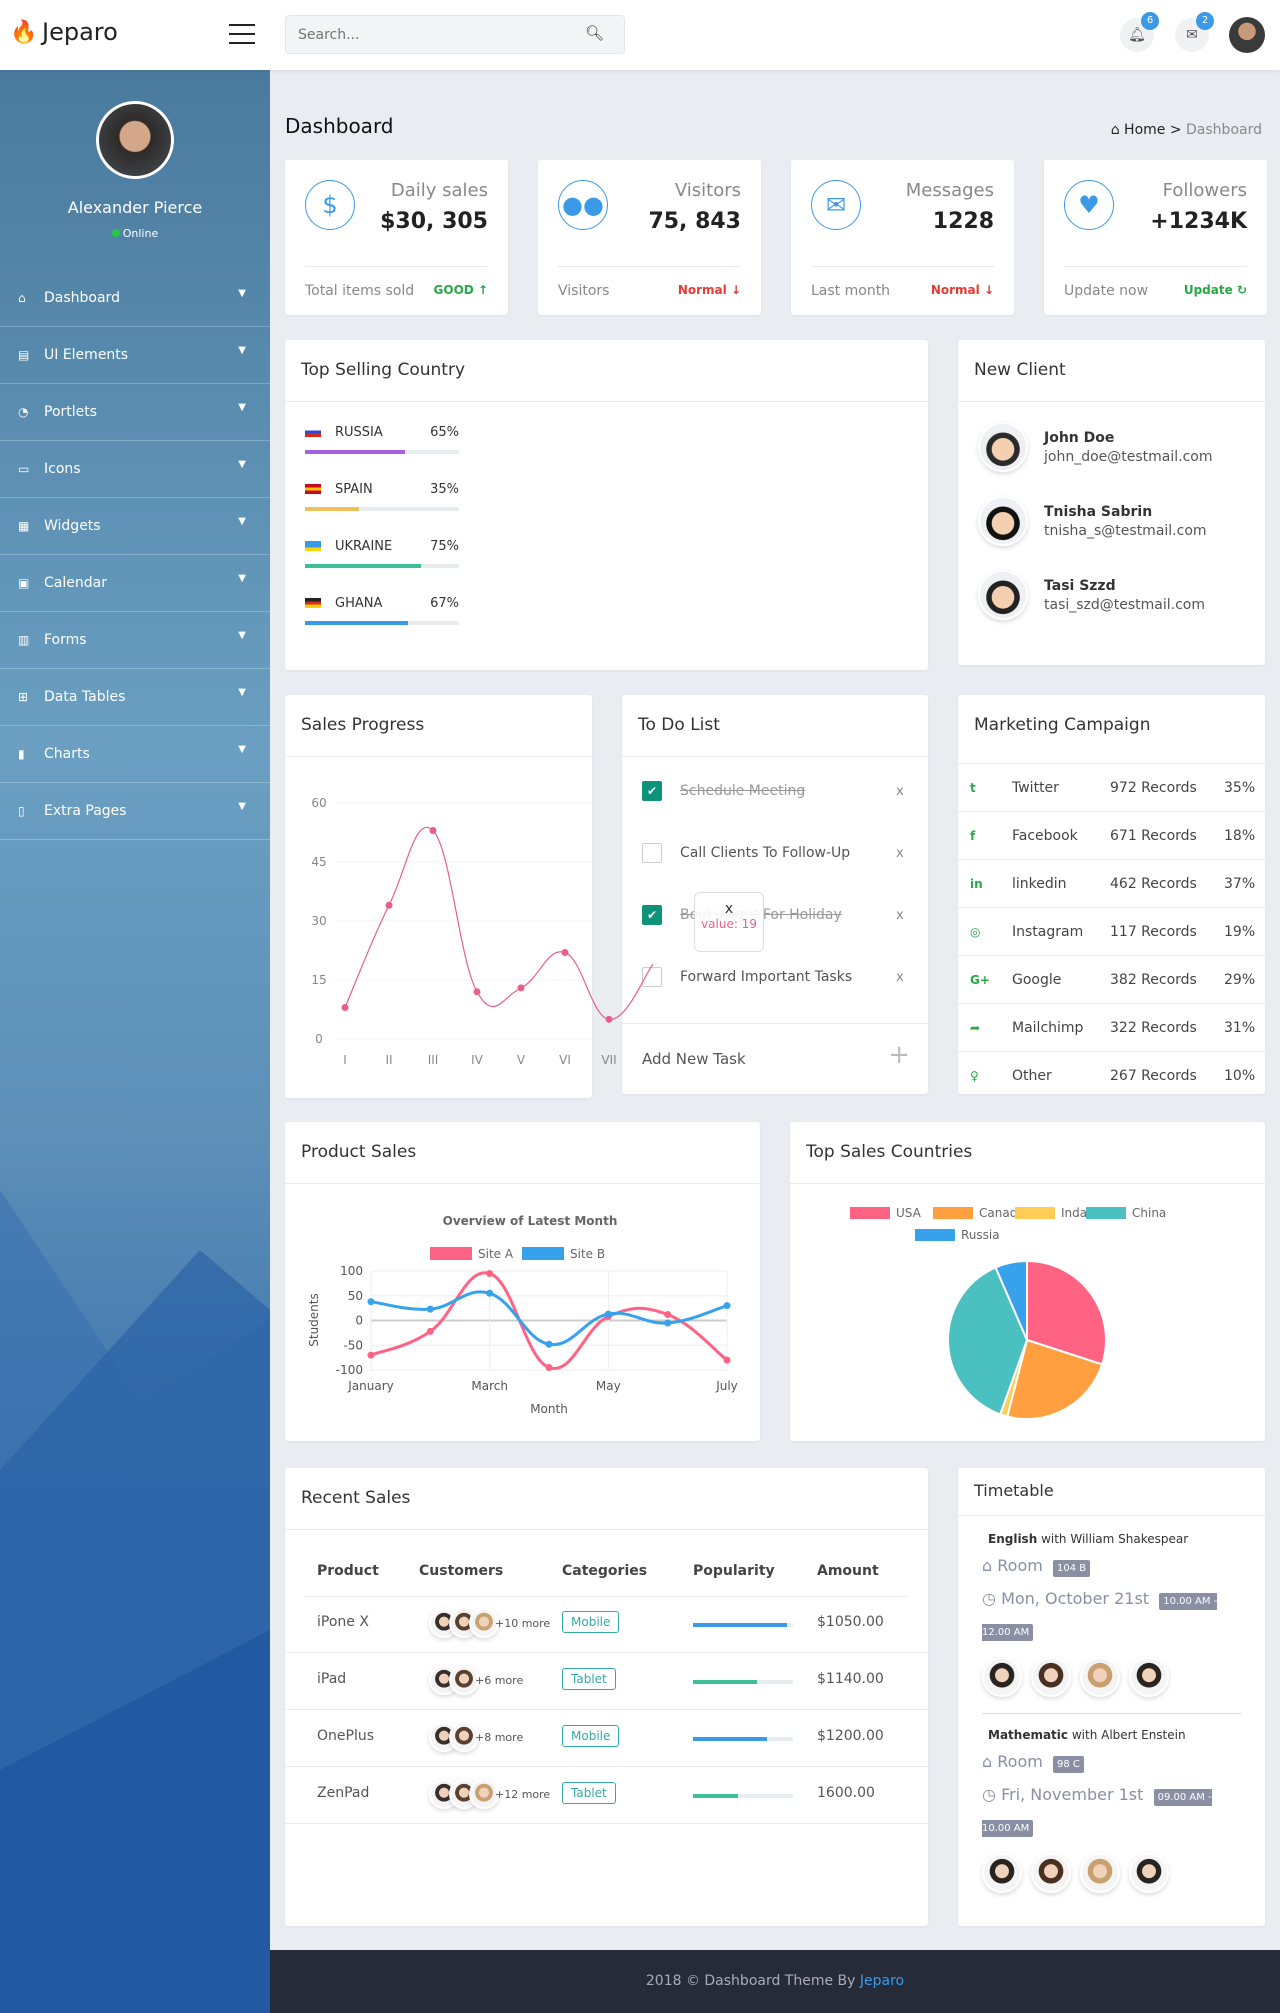  I want to click on sidebar-item: ◔ Portlets ▼, so click(135, 412).